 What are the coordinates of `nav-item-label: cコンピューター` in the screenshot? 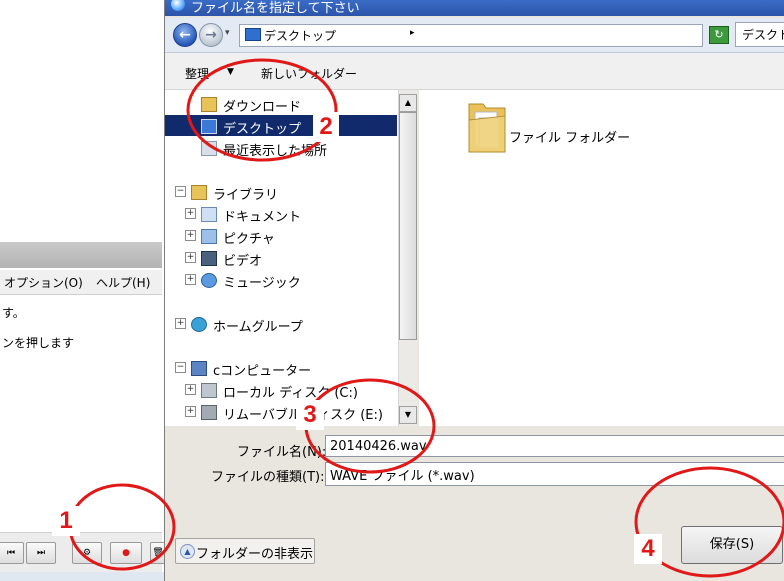 It's located at (262, 371).